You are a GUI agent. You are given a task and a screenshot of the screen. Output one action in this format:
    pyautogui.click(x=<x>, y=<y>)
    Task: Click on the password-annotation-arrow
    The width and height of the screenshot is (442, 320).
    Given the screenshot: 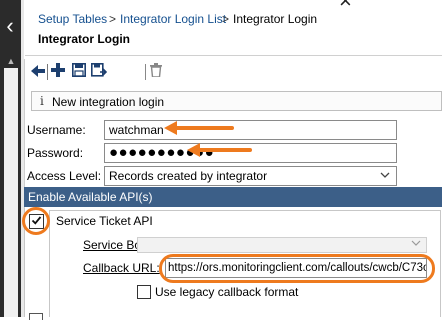 What is the action you would take?
    pyautogui.click(x=224, y=150)
    